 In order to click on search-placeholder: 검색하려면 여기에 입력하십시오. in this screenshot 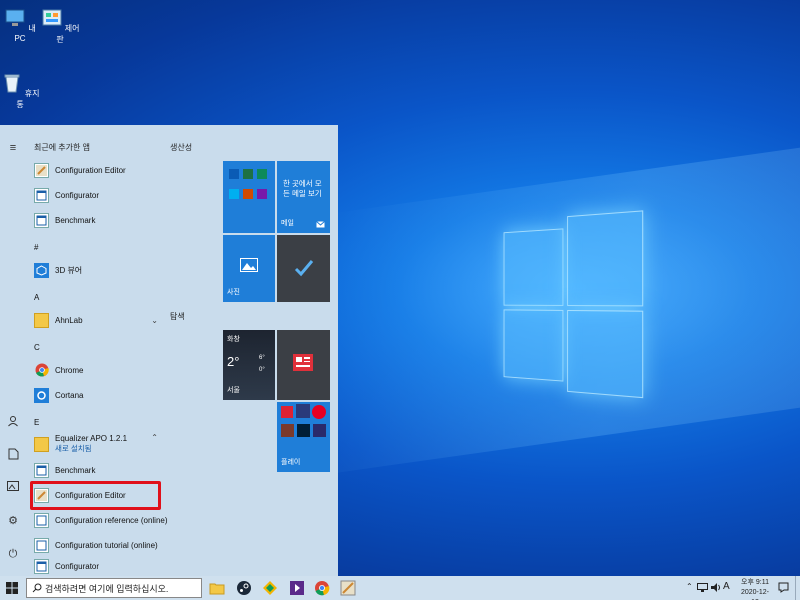, I will do `click(107, 588)`.